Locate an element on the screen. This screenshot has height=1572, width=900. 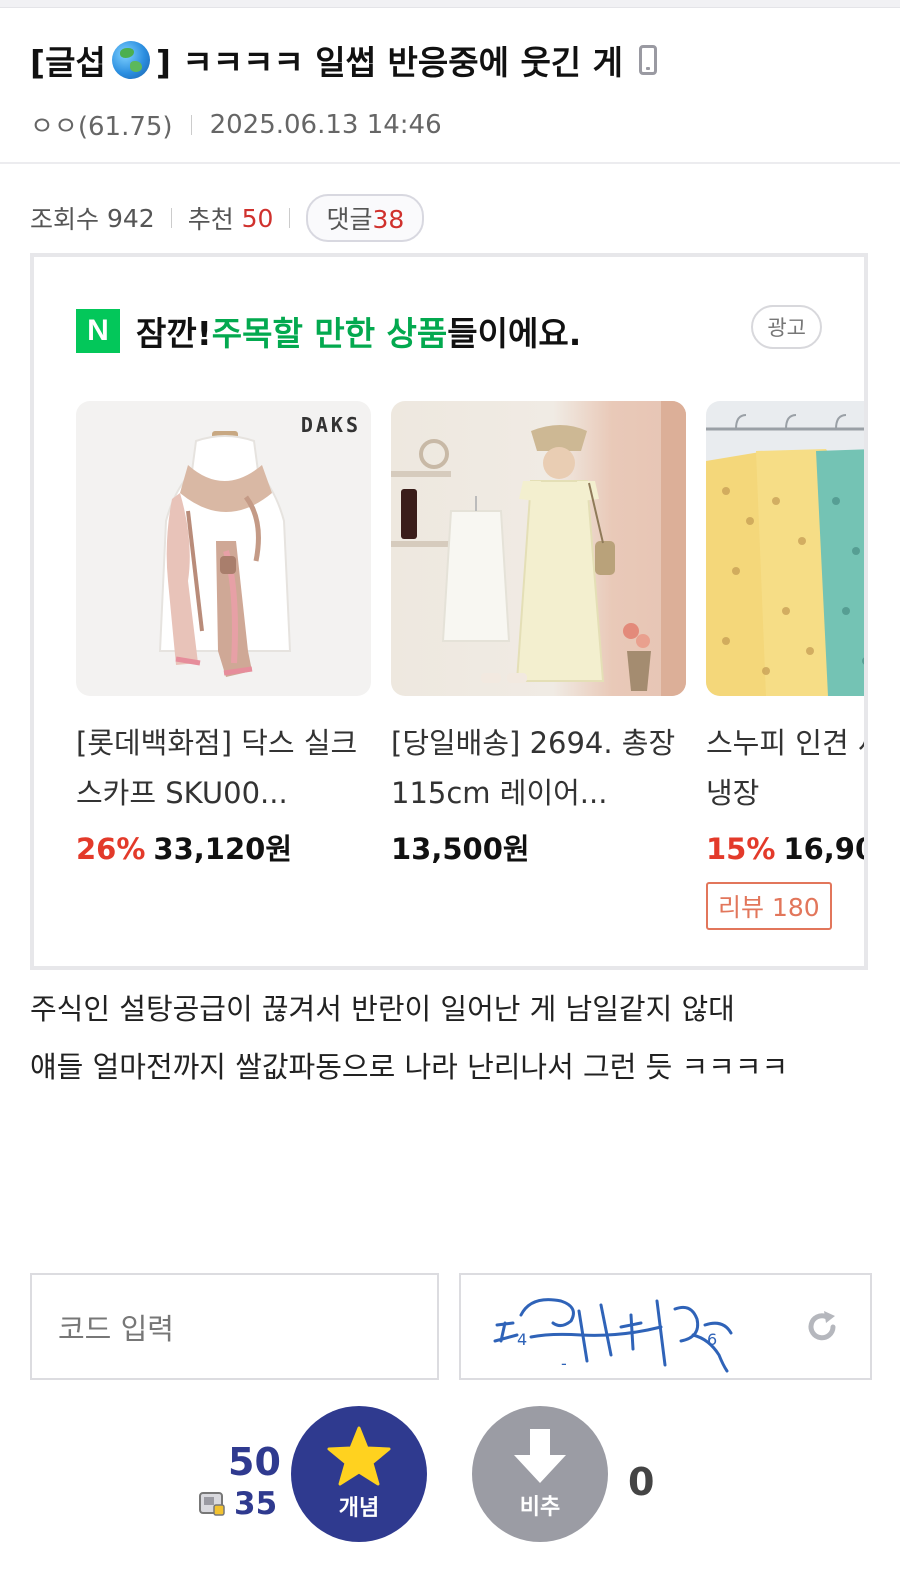
comments-button: 댓글38 is located at coordinates (365, 218).